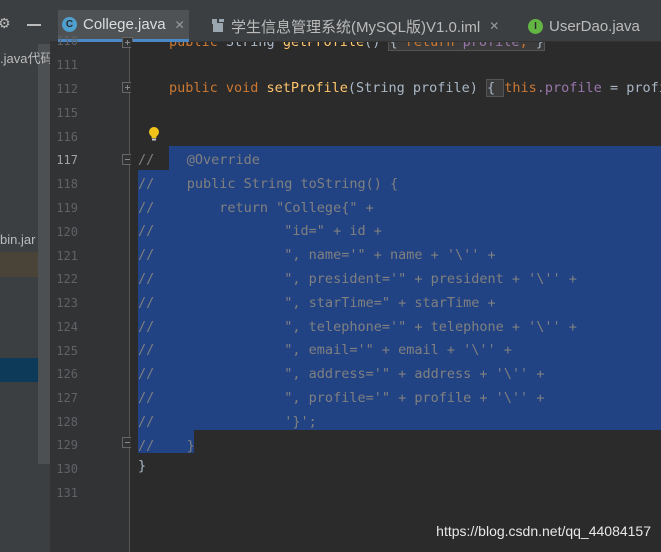  Describe the element at coordinates (355, 5) in the screenshot. I see `title-strip` at that location.